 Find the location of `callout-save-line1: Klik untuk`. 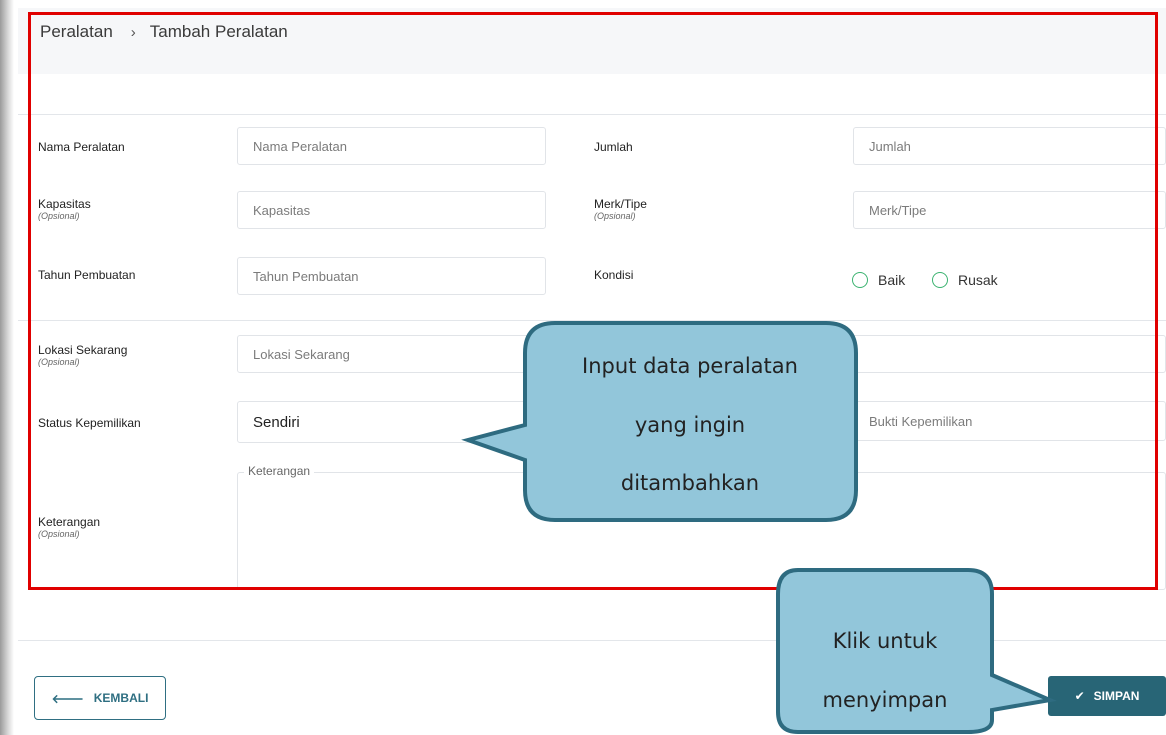

callout-save-line1: Klik untuk is located at coordinates (885, 641).